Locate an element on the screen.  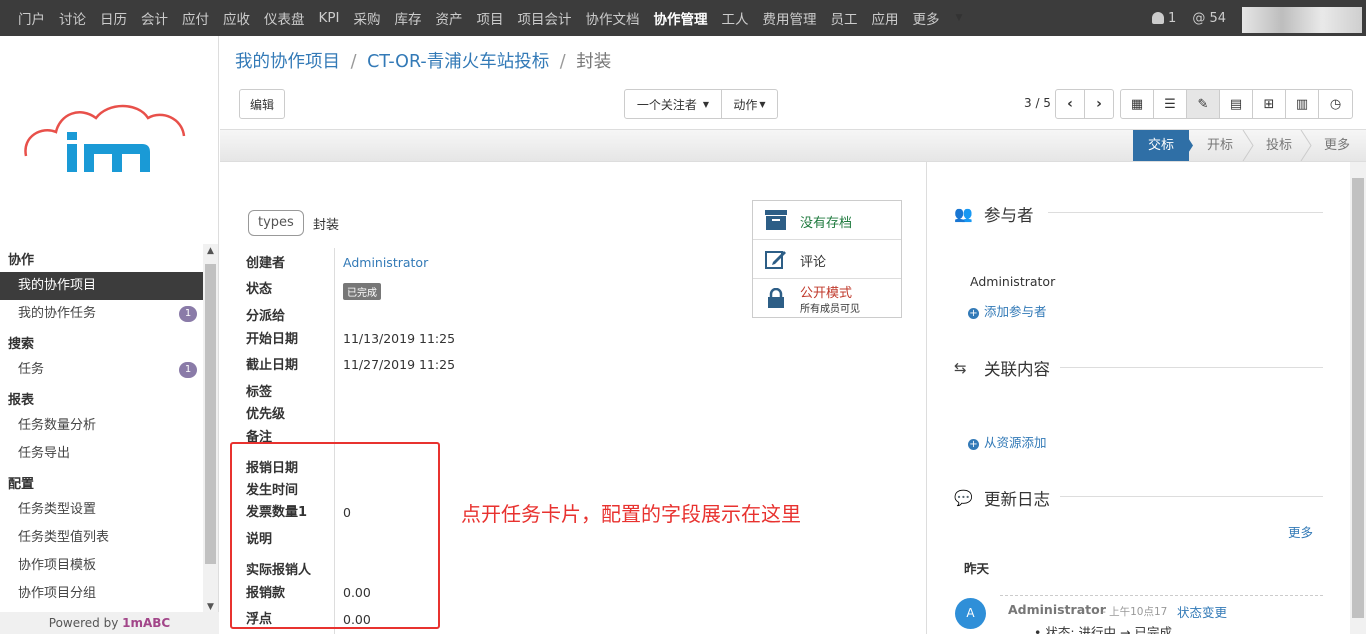
archive-button: 没有存档 is located at coordinates (827, 220).